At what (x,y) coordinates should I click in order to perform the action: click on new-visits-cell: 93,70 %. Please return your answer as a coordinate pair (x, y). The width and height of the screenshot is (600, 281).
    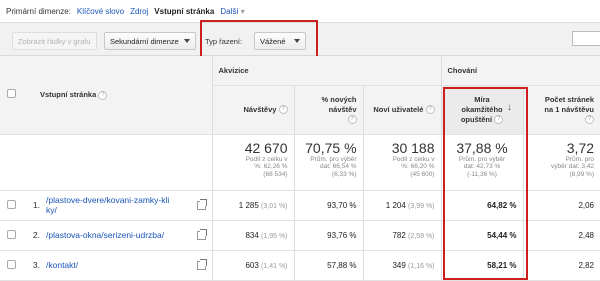
    Looking at the image, I should click on (328, 205).